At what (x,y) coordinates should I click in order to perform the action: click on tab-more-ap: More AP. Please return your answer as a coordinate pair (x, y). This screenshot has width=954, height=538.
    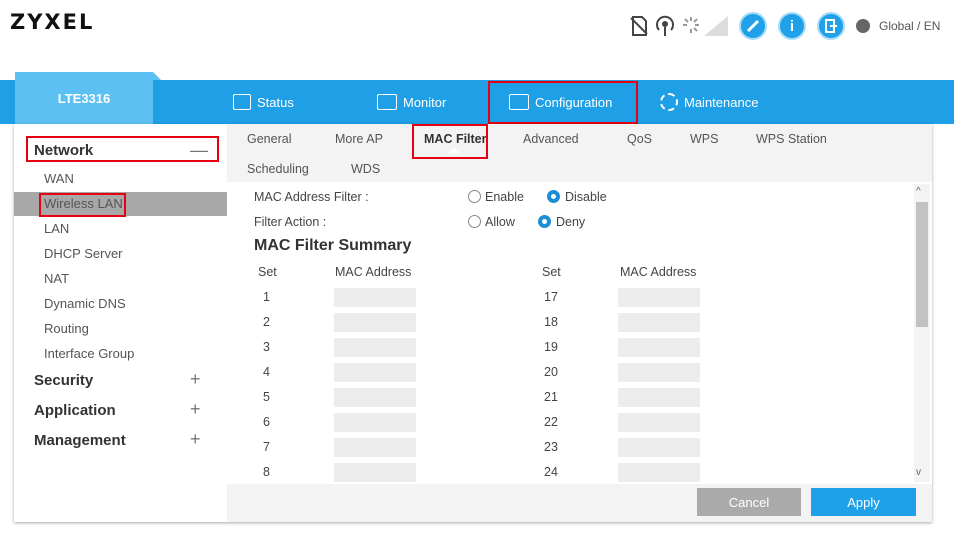
    Looking at the image, I should click on (359, 139).